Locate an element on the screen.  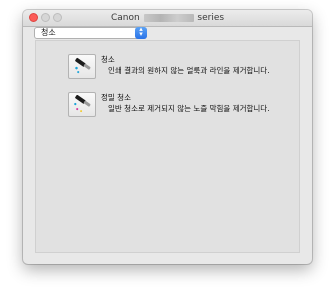
deep-cleaning-name: 정밀 청소 is located at coordinates (116, 97).